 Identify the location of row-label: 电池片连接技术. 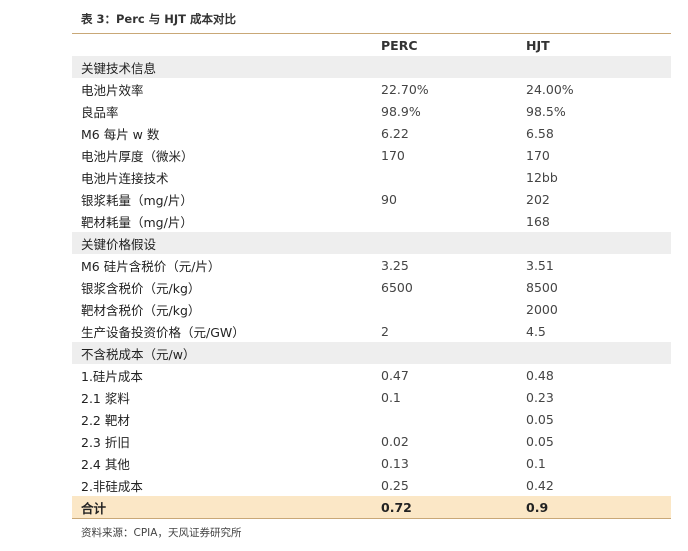
(125, 178).